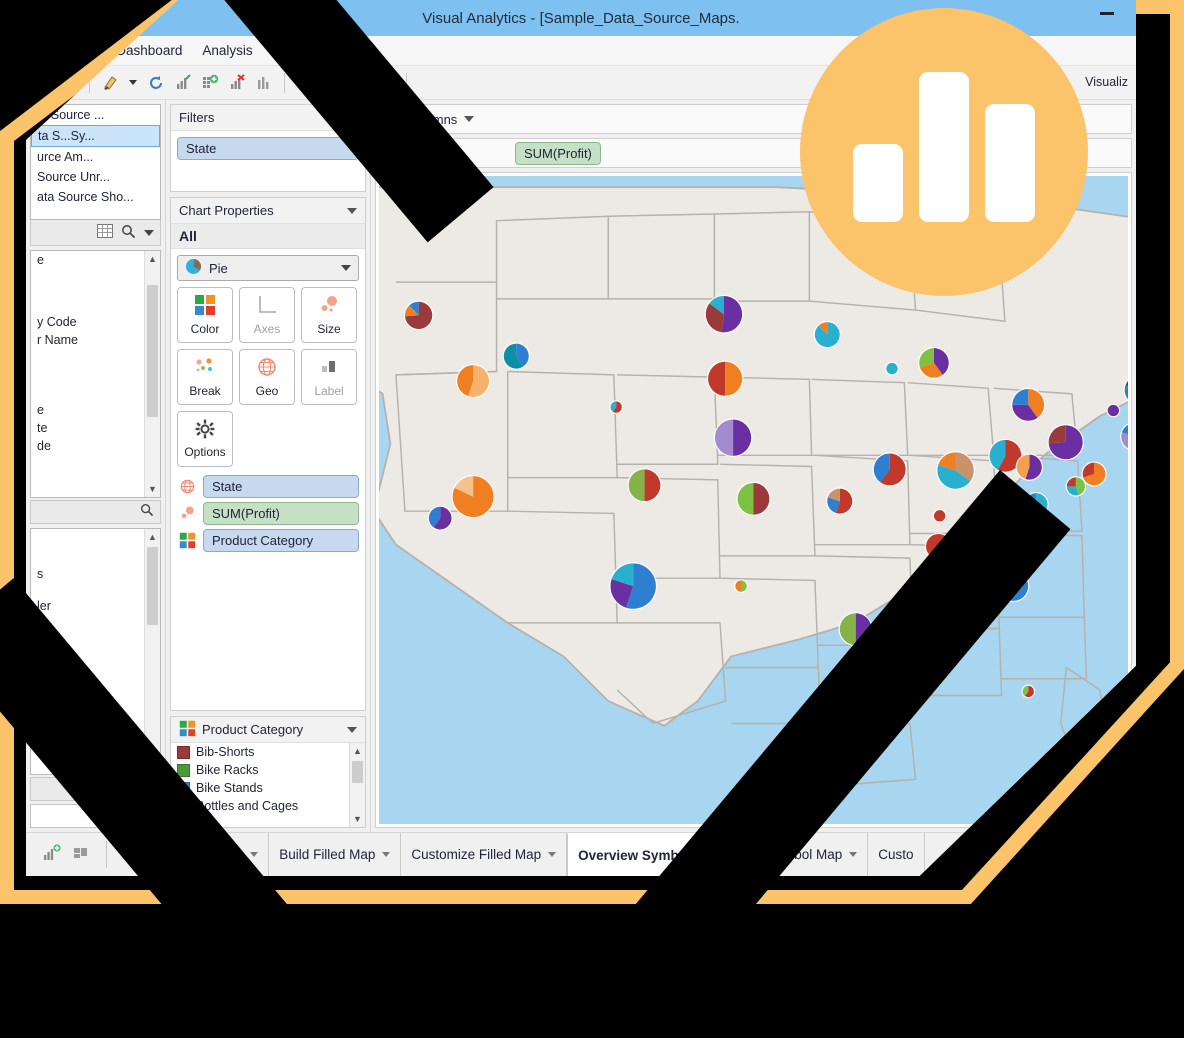 The width and height of the screenshot is (1184, 1038). What do you see at coordinates (469, 119) in the screenshot?
I see `chevron-down-icon-columns` at bounding box center [469, 119].